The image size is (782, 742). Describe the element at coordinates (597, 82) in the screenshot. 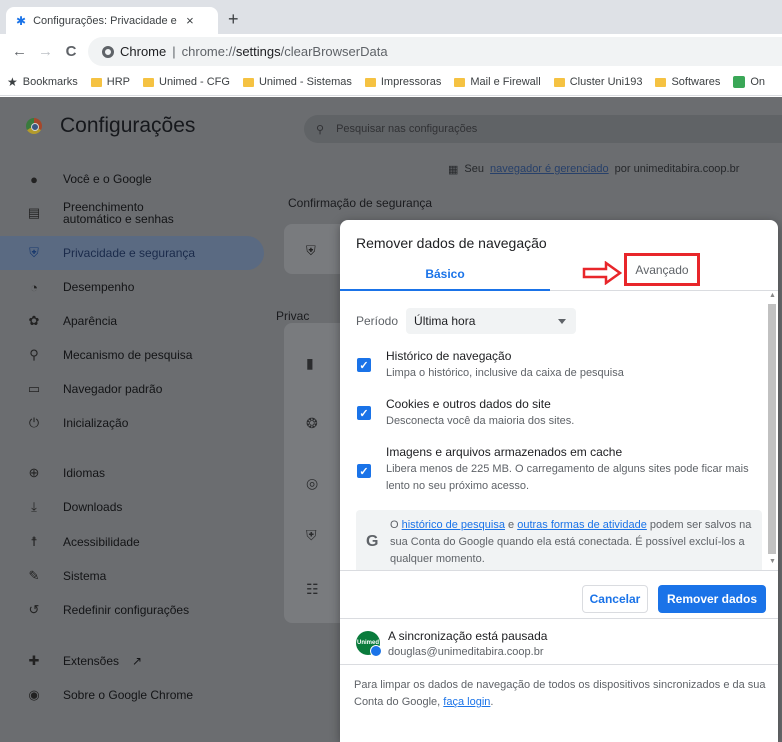

I see `bookmark-folder: Cluster Uni193` at that location.